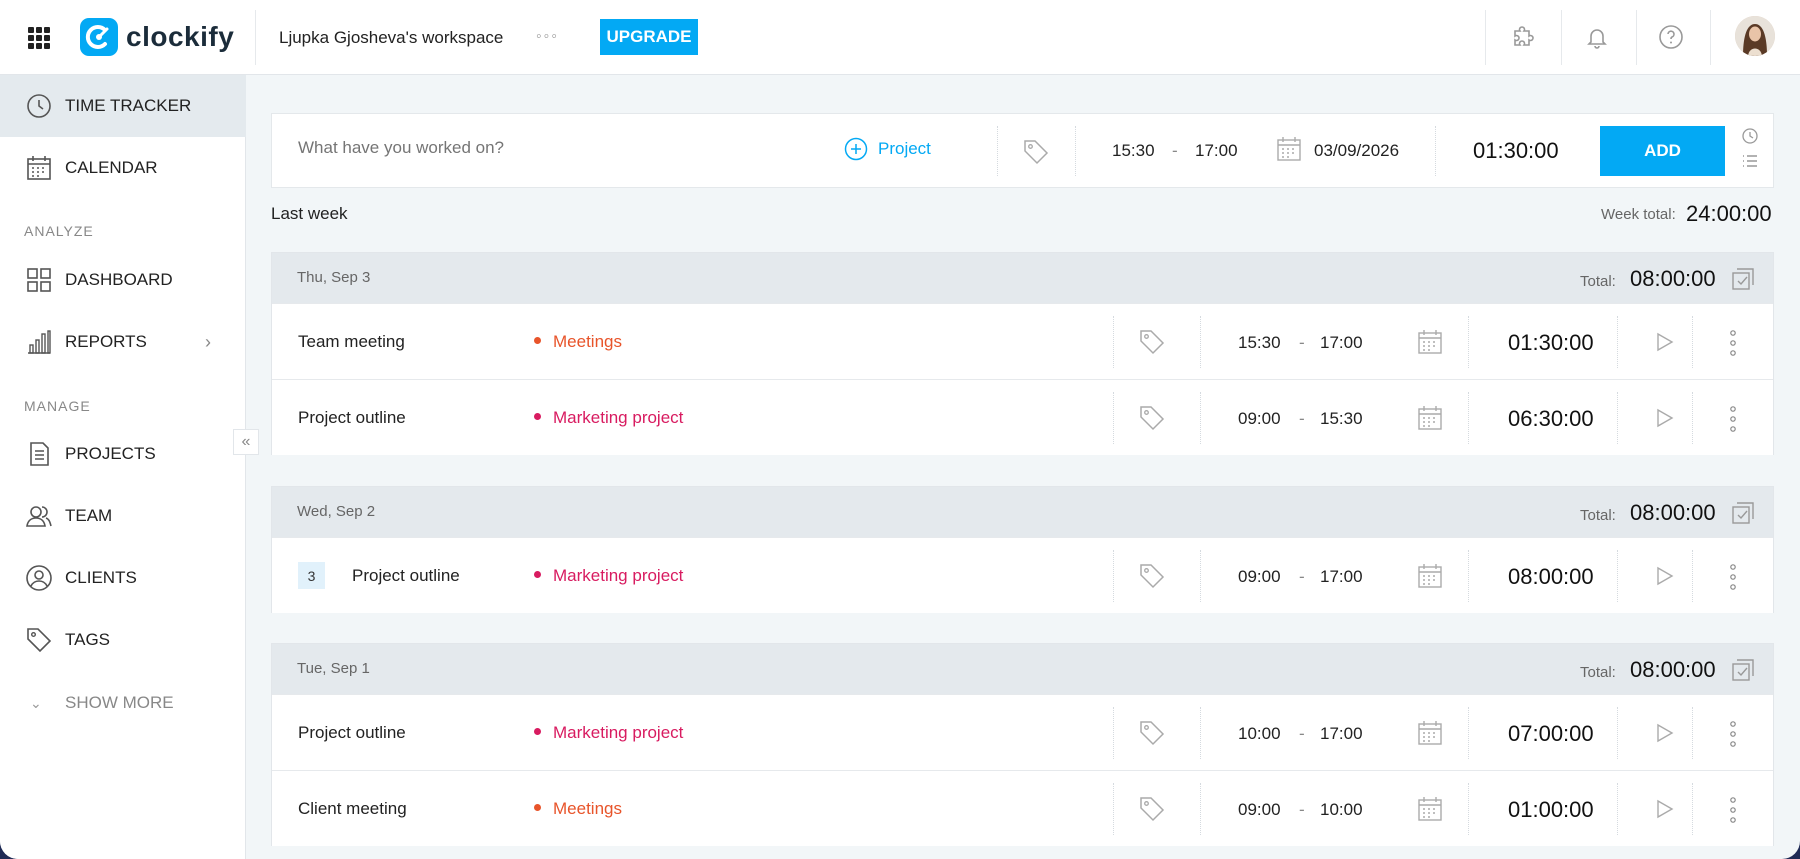 The height and width of the screenshot is (859, 1800). Describe the element at coordinates (1755, 36) in the screenshot. I see `user-avatar` at that location.